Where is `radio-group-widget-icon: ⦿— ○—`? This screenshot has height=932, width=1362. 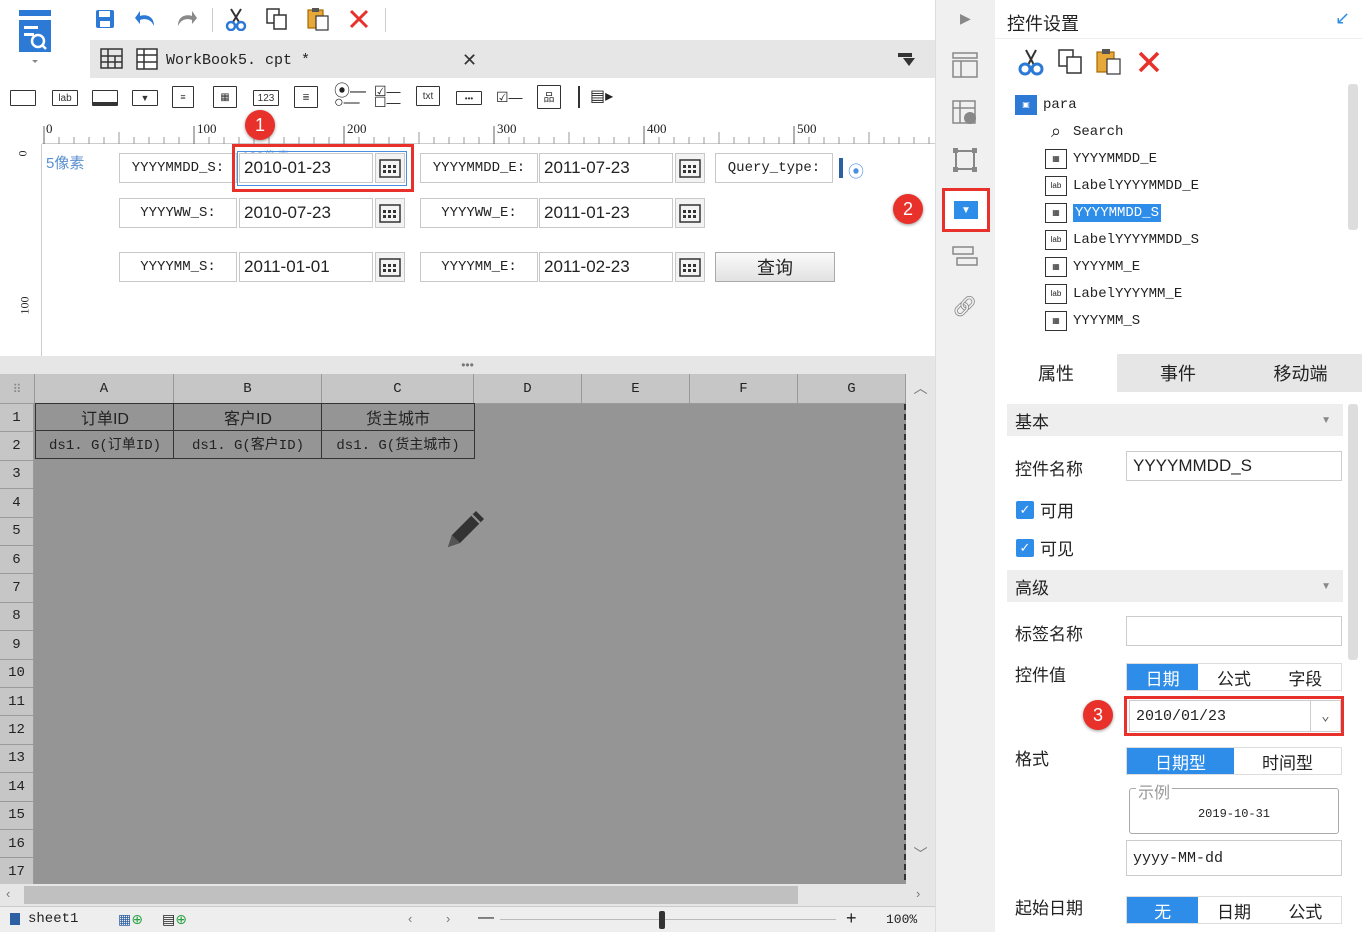
radio-group-widget-icon: ⦿— ○— is located at coordinates (350, 97).